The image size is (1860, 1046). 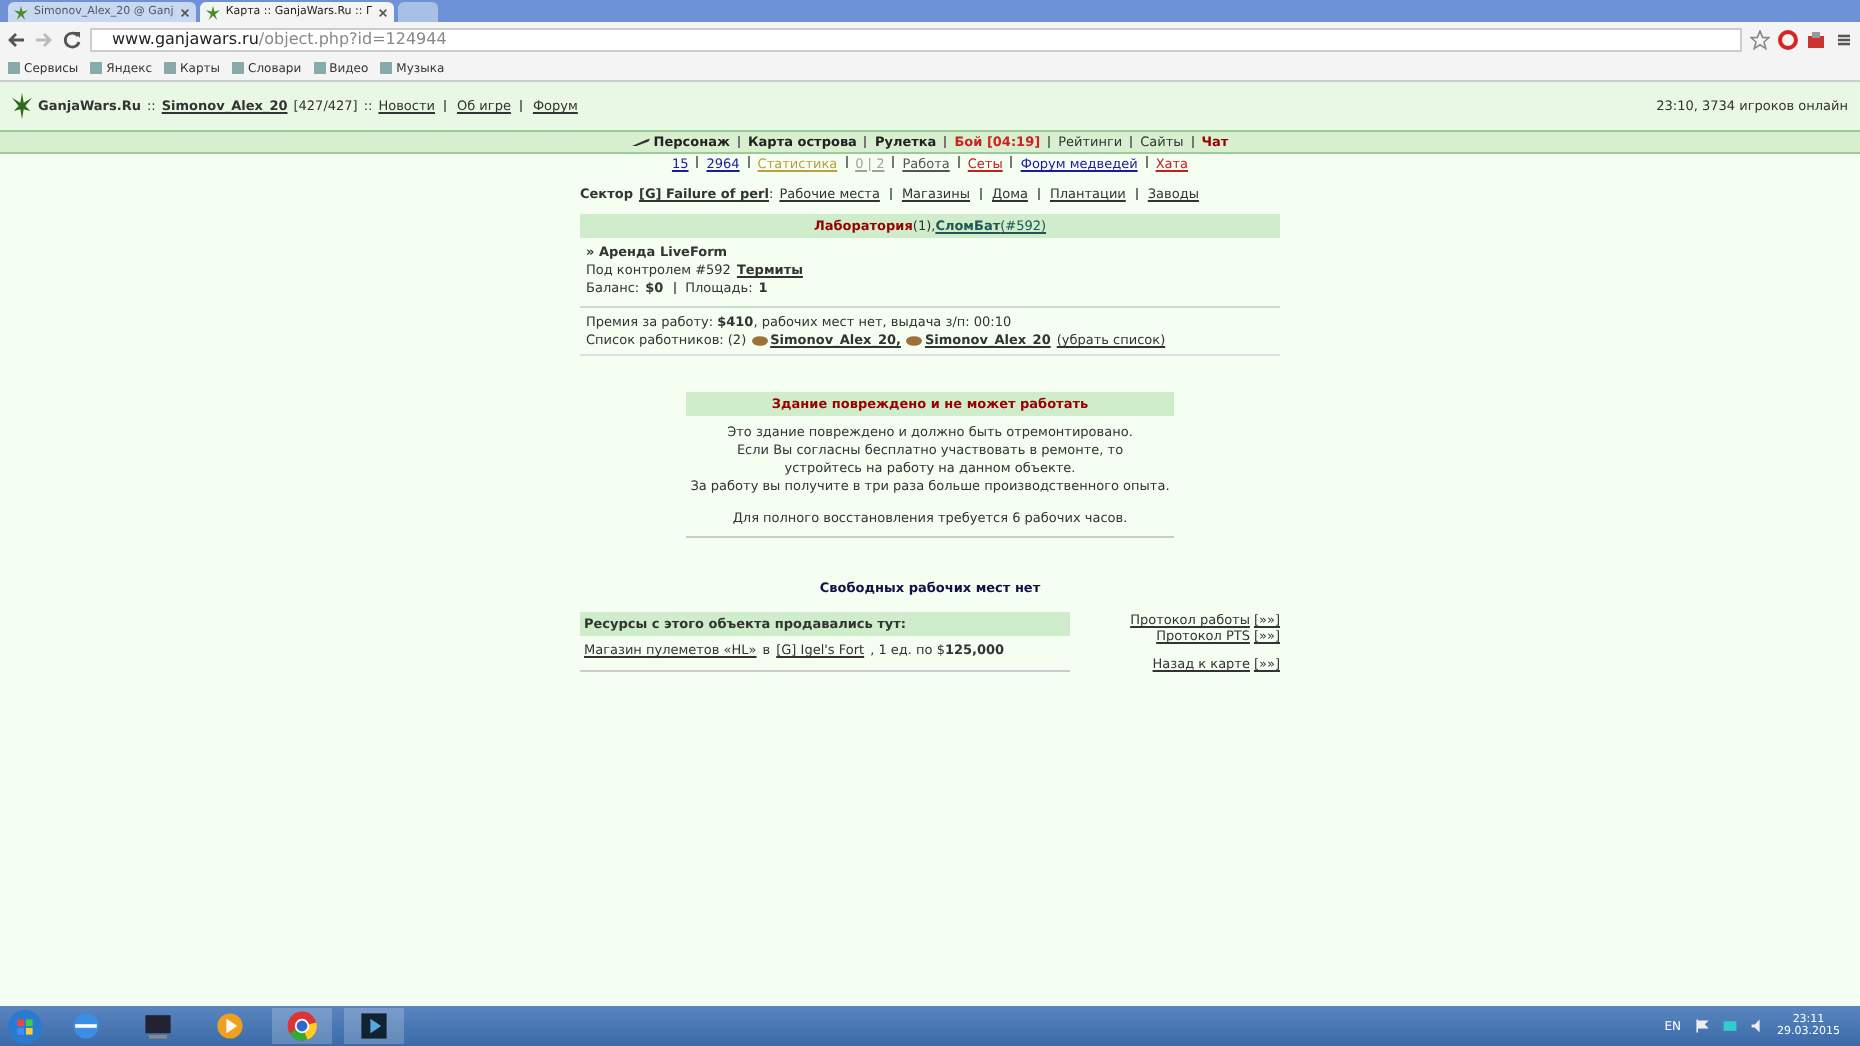 I want to click on back-icon, so click(x=16, y=39).